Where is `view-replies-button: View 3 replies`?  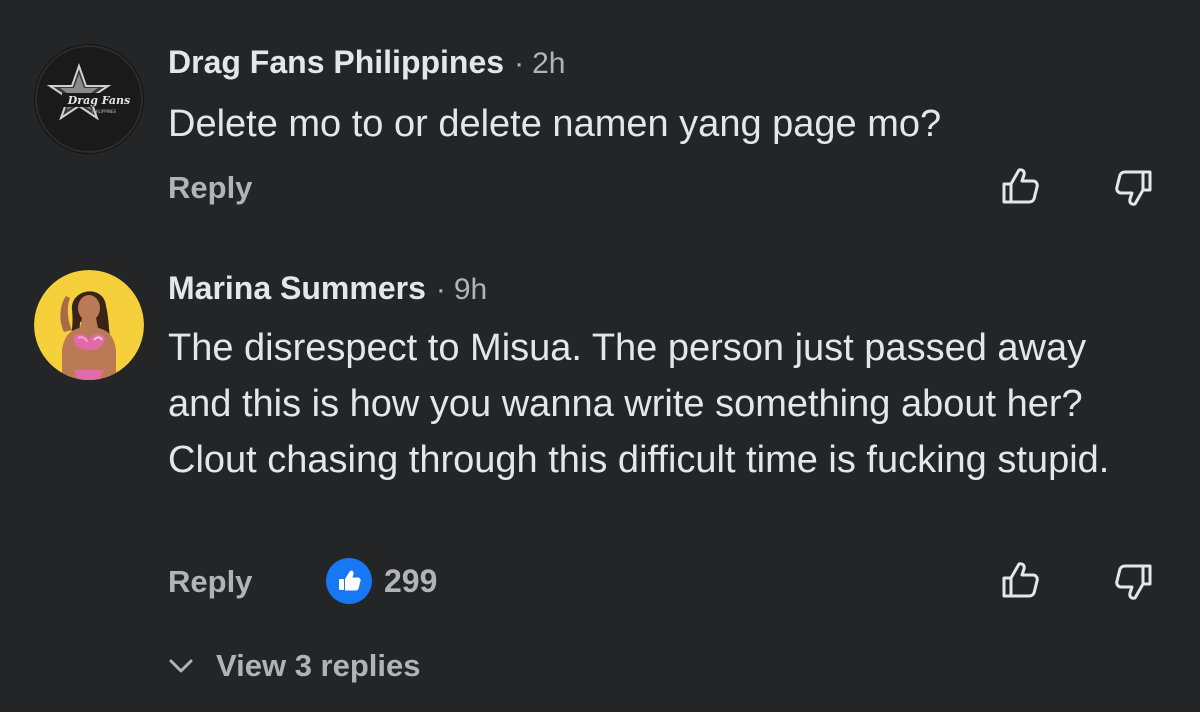
view-replies-button: View 3 replies is located at coordinates (294, 666).